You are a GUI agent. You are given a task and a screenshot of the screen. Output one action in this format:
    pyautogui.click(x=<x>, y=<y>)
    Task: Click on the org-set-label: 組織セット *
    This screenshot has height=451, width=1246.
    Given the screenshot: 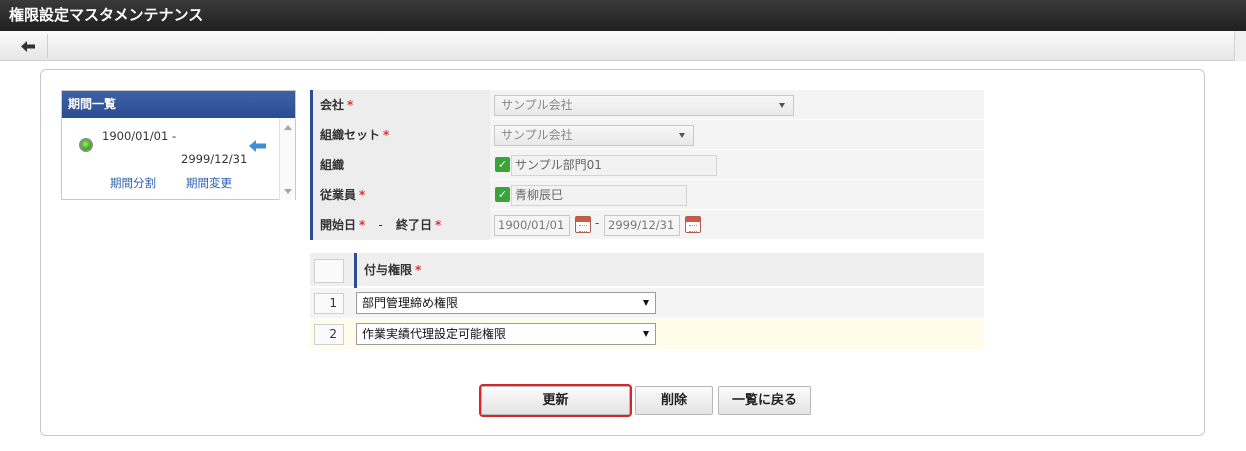 What is the action you would take?
    pyautogui.click(x=400, y=135)
    